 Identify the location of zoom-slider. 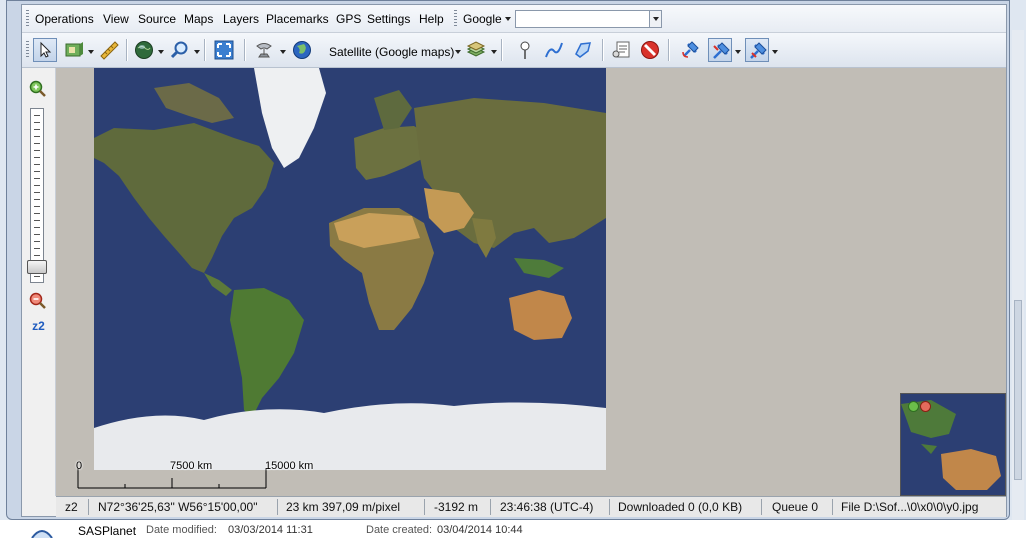
(37, 195).